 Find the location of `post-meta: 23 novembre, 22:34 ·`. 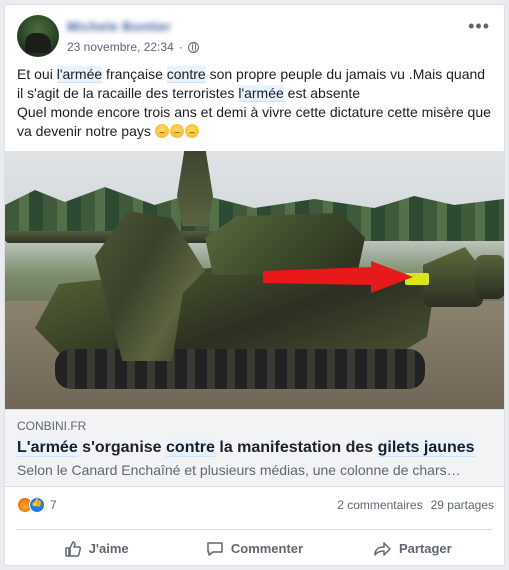

post-meta: 23 novembre, 22:34 · is located at coordinates (133, 47).